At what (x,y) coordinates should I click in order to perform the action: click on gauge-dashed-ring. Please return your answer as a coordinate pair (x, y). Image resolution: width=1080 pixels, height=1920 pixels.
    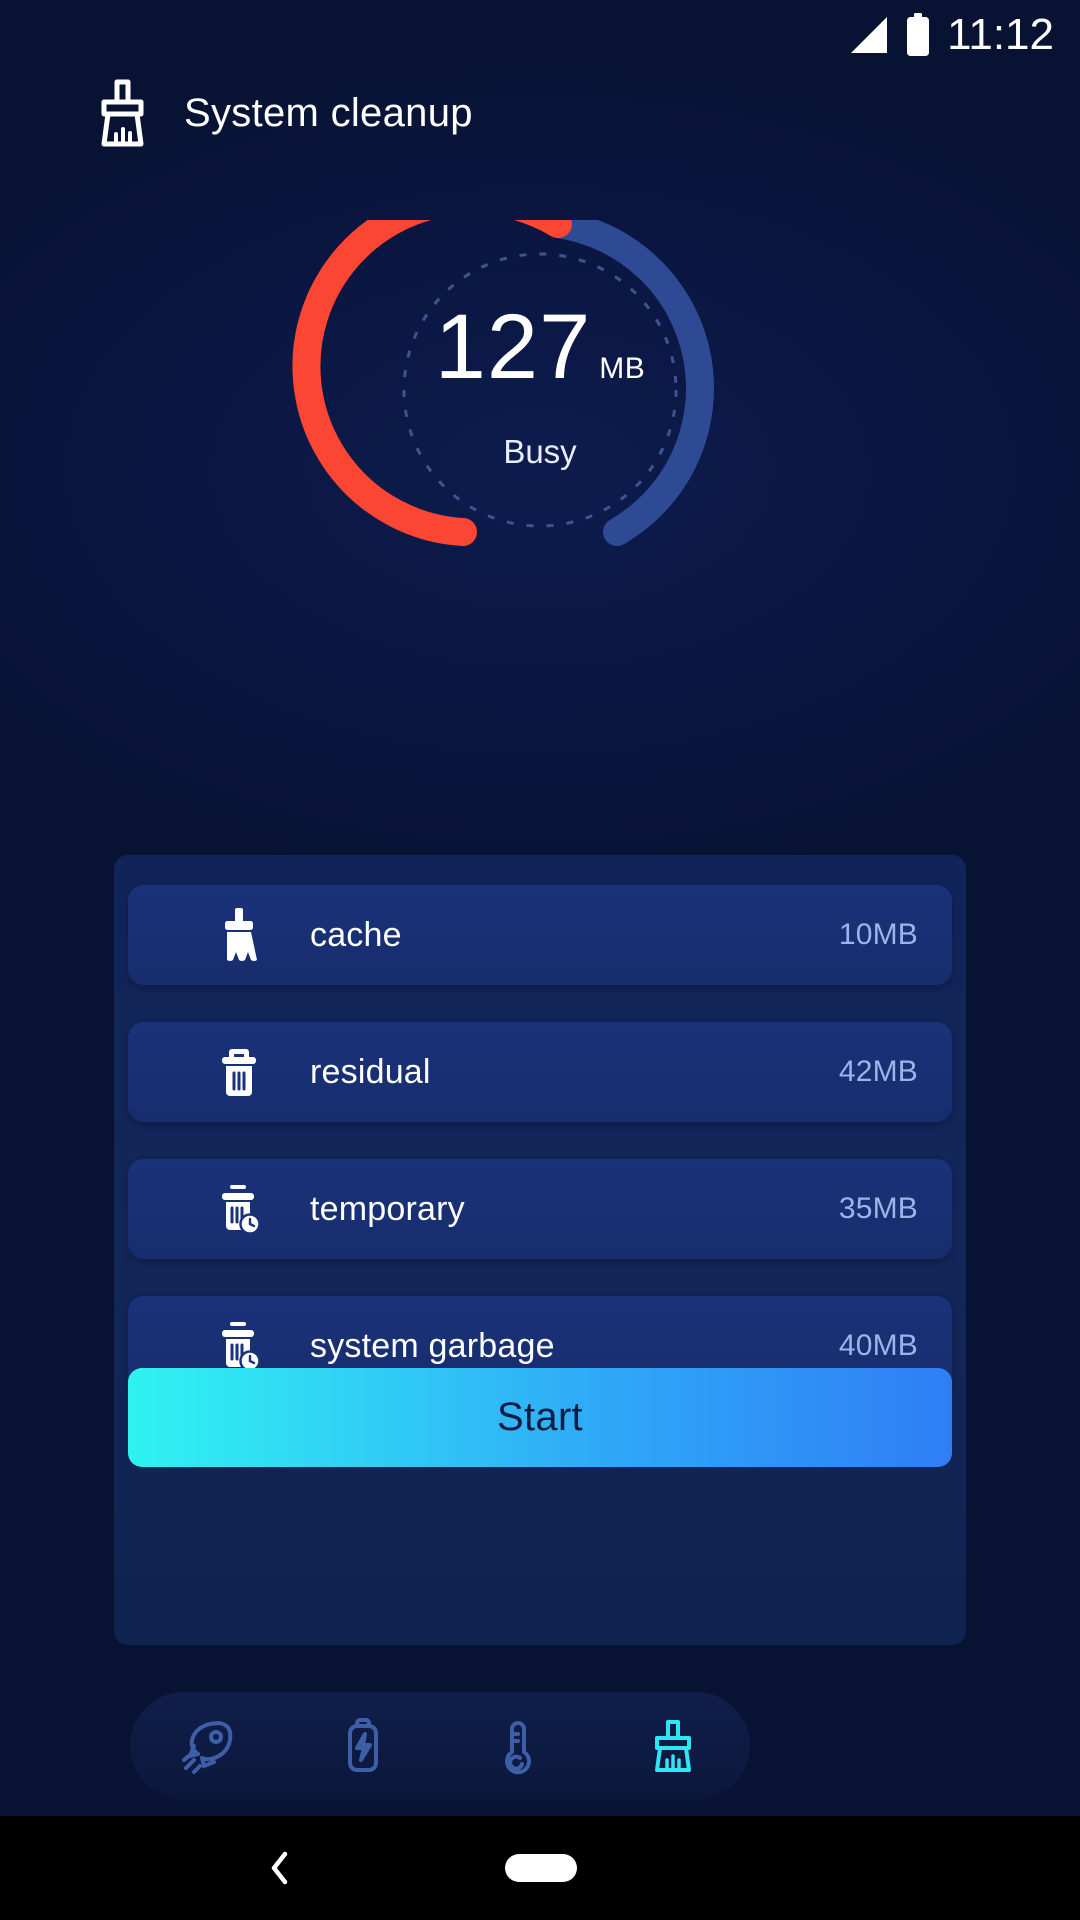
    Looking at the image, I should click on (540, 390).